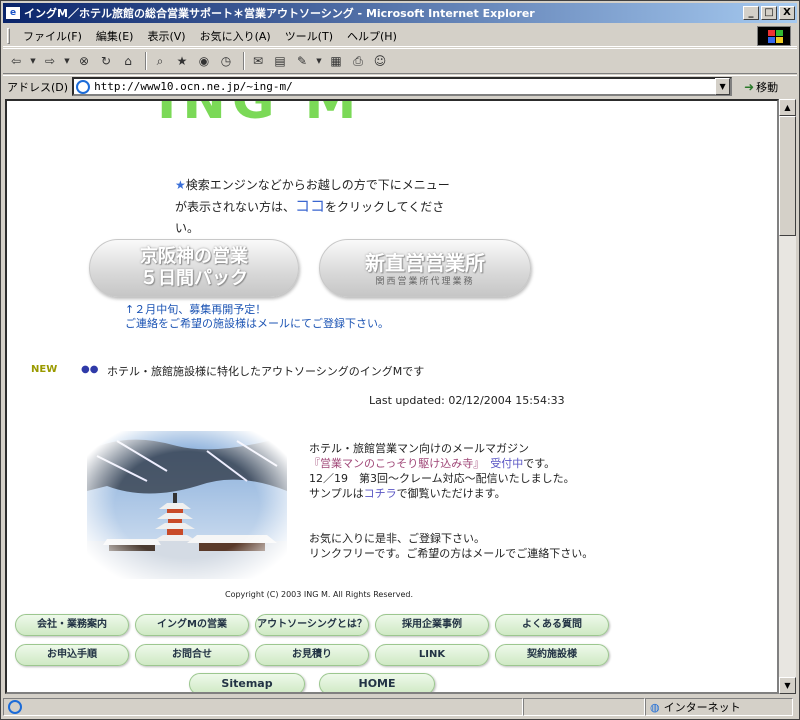  What do you see at coordinates (280, 61) in the screenshot?
I see `print-icon: ▤` at bounding box center [280, 61].